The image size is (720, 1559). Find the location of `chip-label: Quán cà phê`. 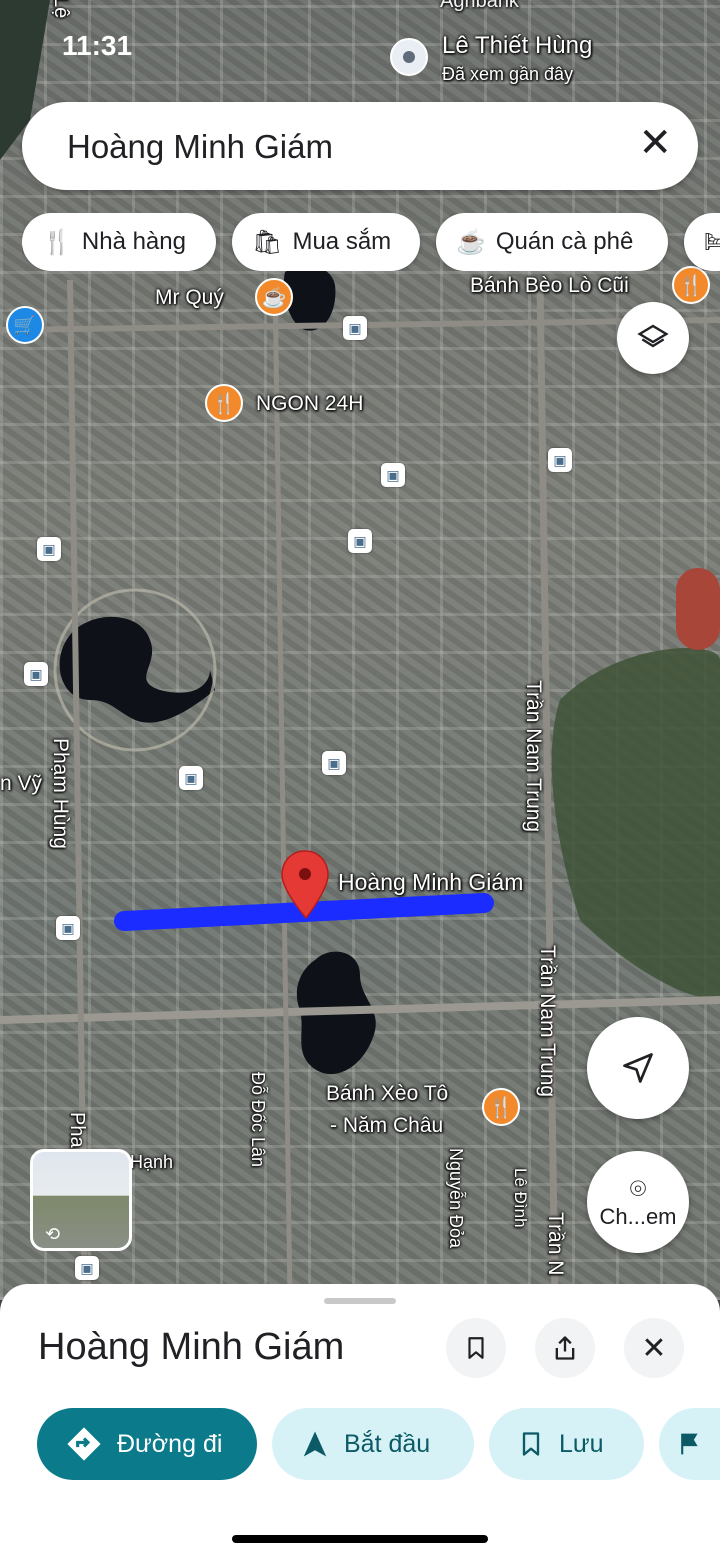

chip-label: Quán cà phê is located at coordinates (564, 241).